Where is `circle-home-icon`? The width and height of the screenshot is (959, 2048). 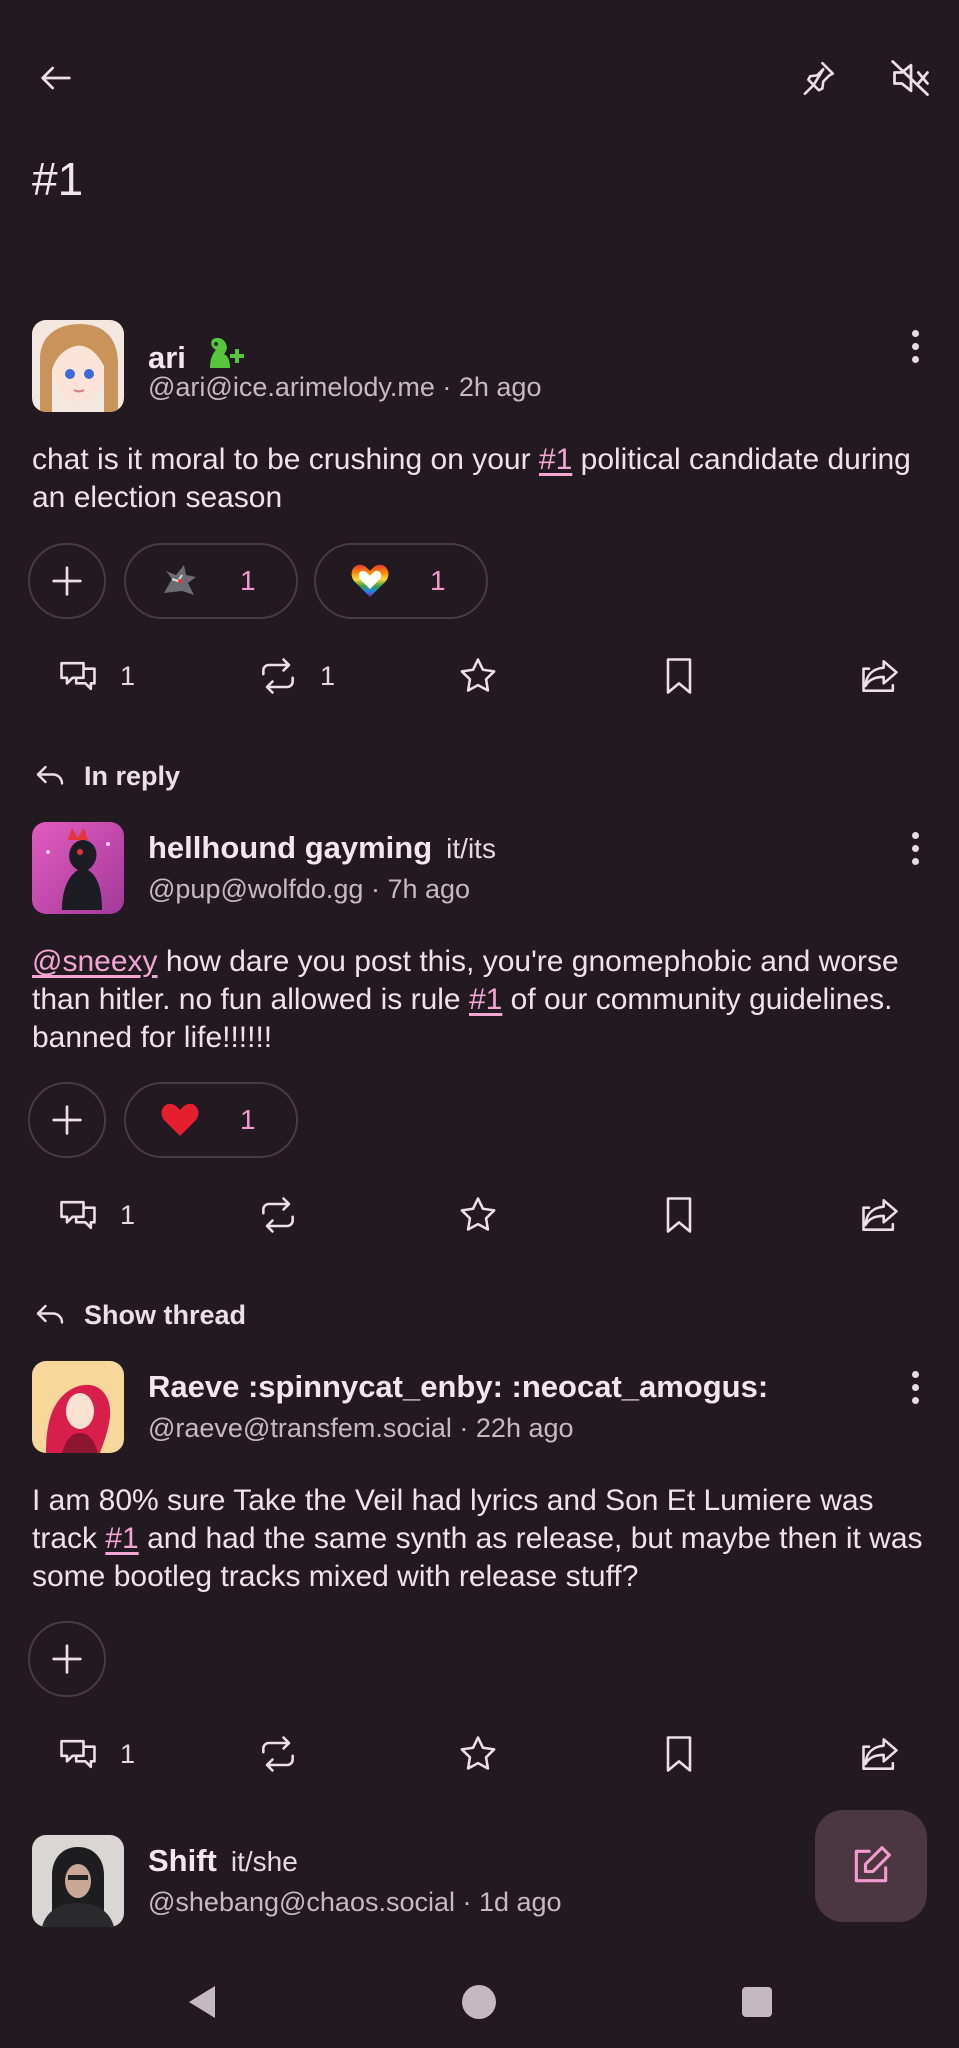
circle-home-icon is located at coordinates (479, 2002).